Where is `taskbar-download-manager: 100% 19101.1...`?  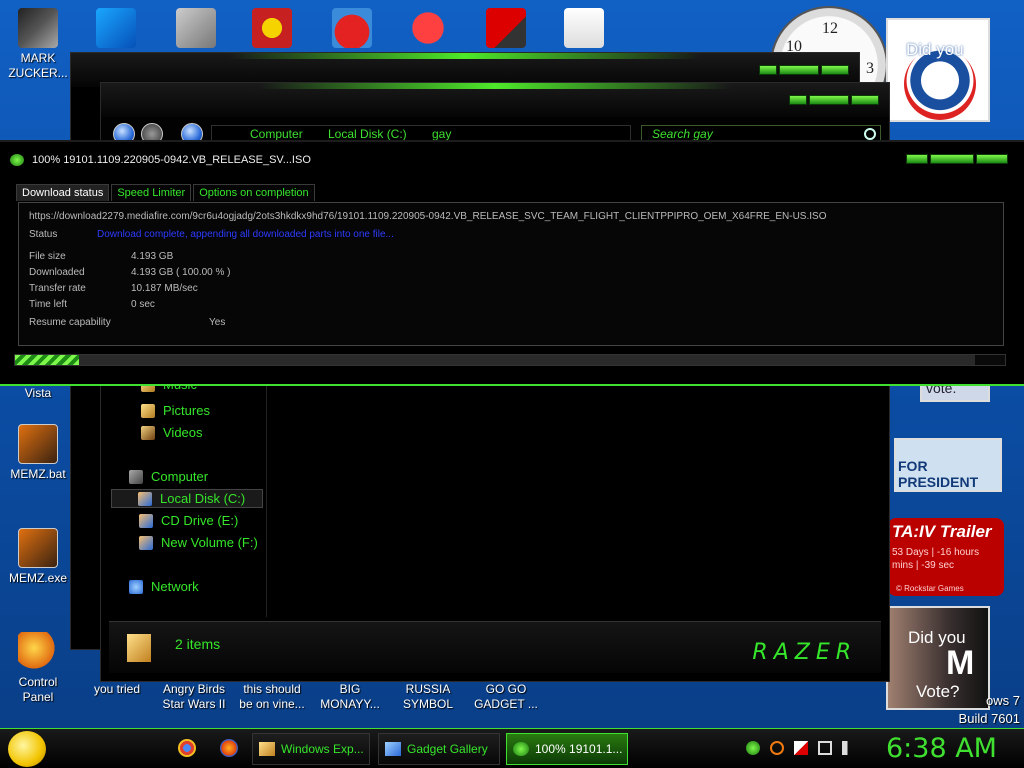
taskbar-download-manager: 100% 19101.1... is located at coordinates (567, 749).